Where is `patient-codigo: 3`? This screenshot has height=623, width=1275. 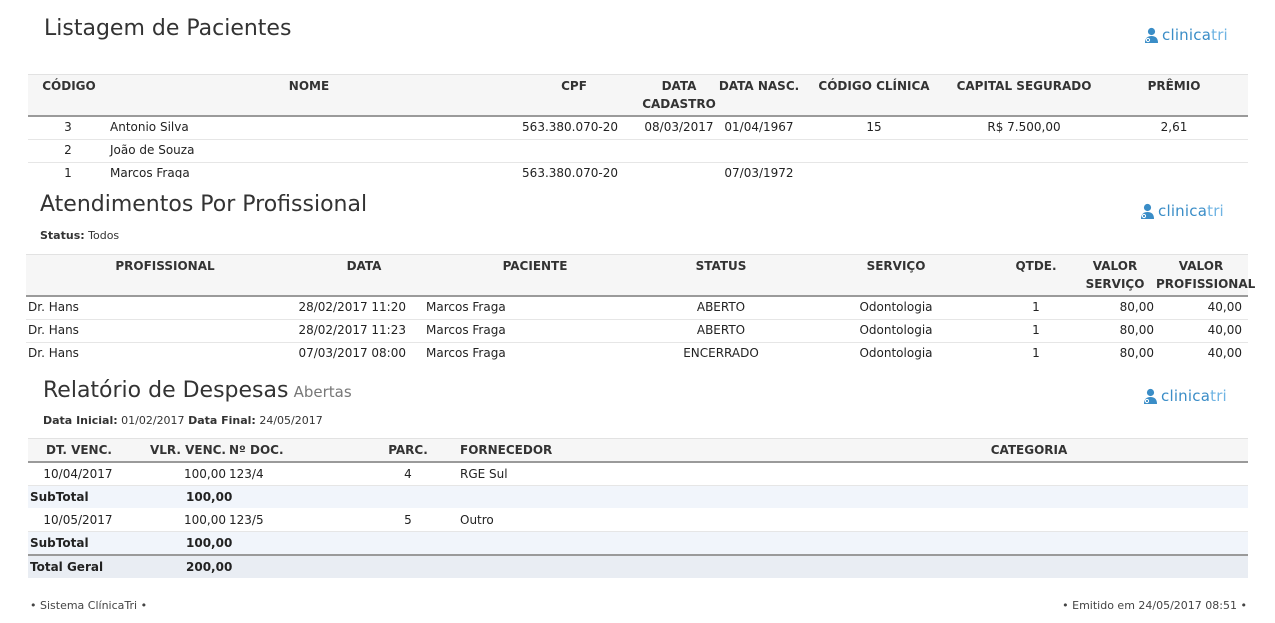 patient-codigo: 3 is located at coordinates (68, 127).